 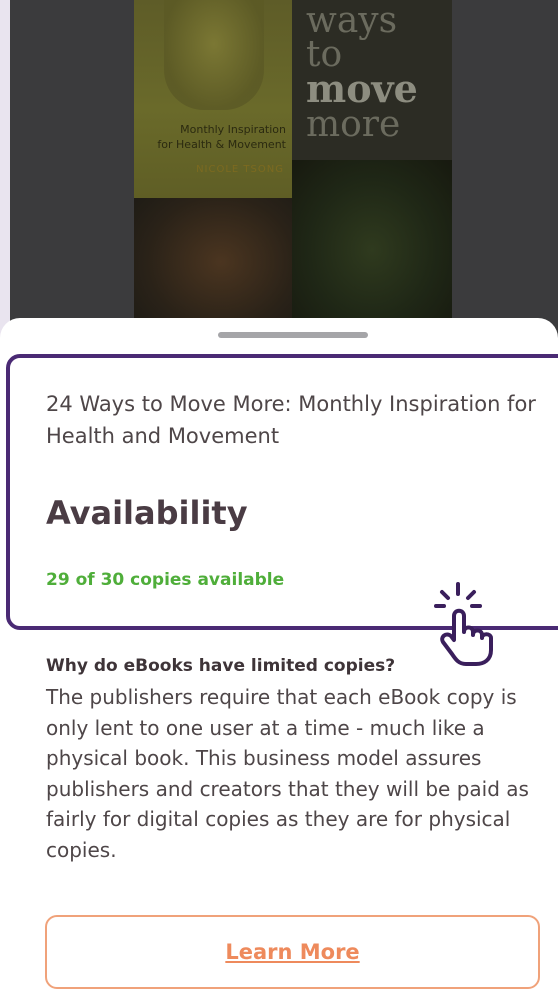 What do you see at coordinates (353, 124) in the screenshot?
I see `cover-title-line: more` at bounding box center [353, 124].